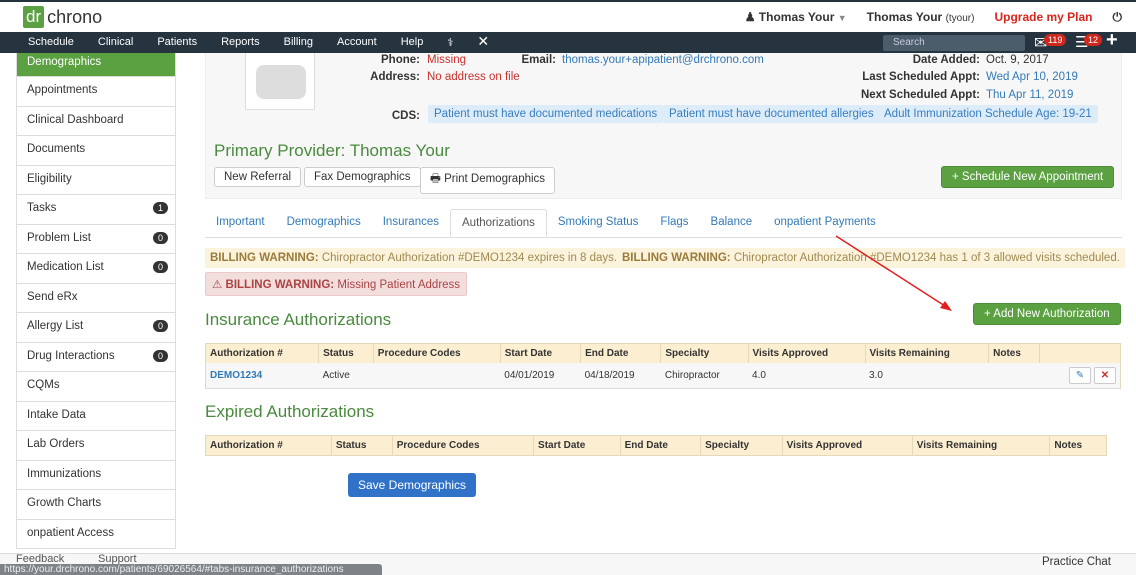 This screenshot has width=1136, height=575. Describe the element at coordinates (920, 17) in the screenshot. I see `user-name: Thomas Your (tyour)` at that location.